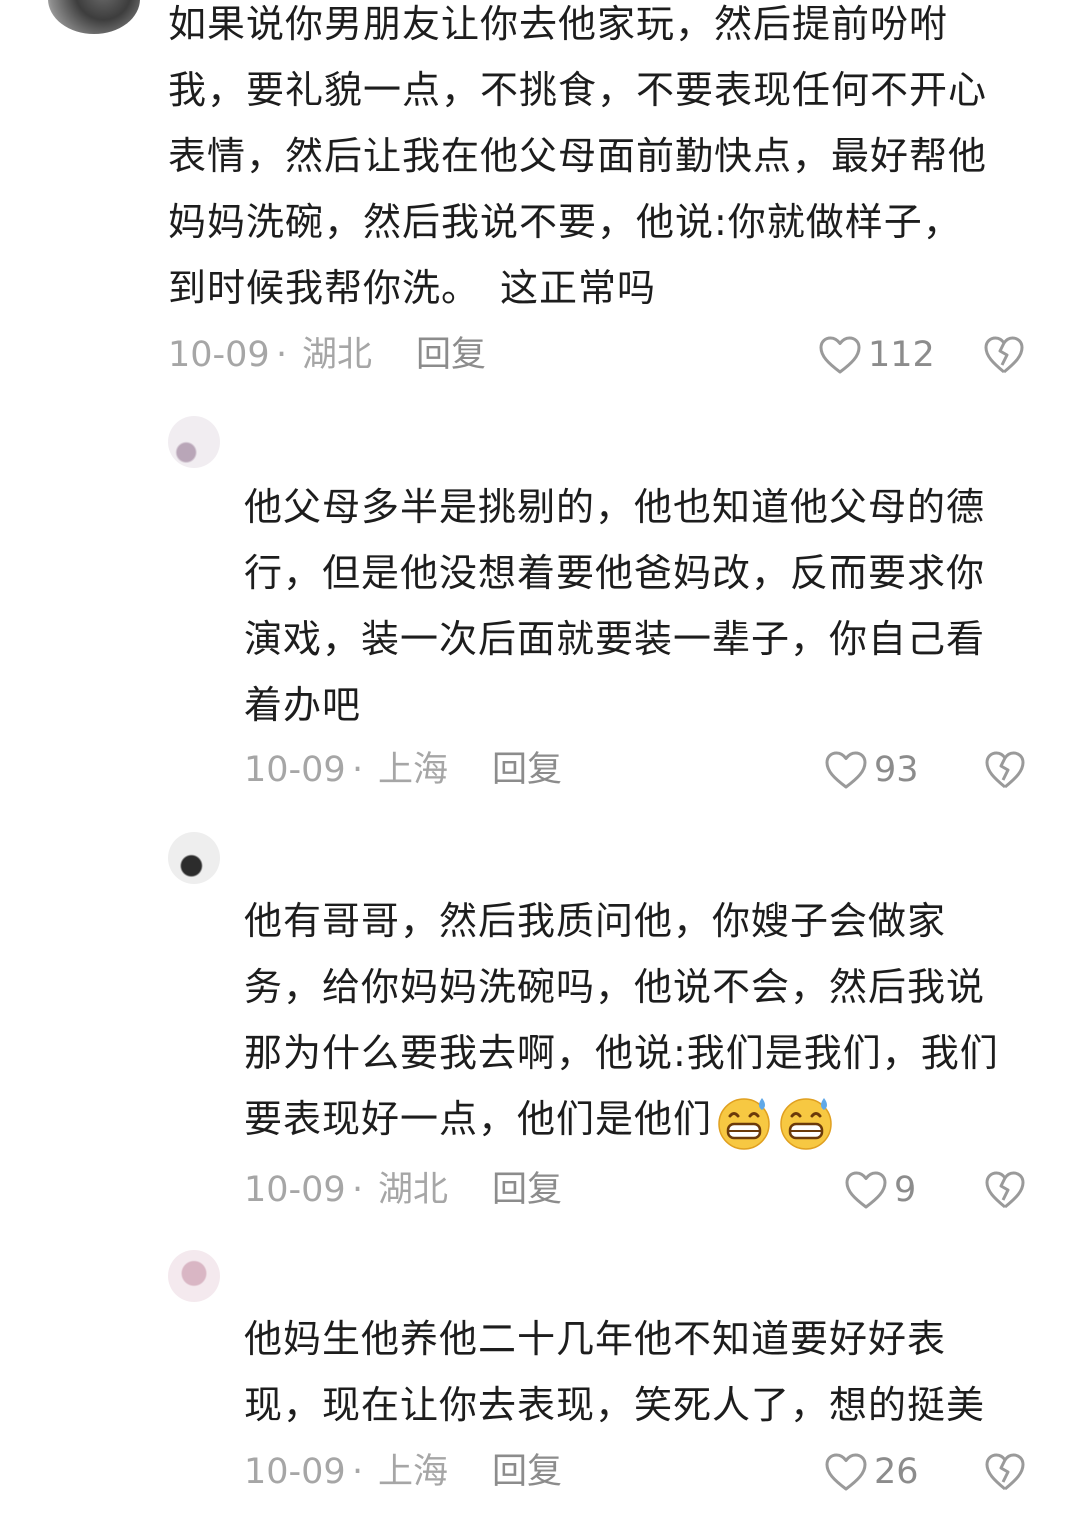 The image size is (1077, 1518). Describe the element at coordinates (578, 90) in the screenshot. I see `comment-line: 我，要礼貌一点，不挑食，不要表现任何不开心` at that location.